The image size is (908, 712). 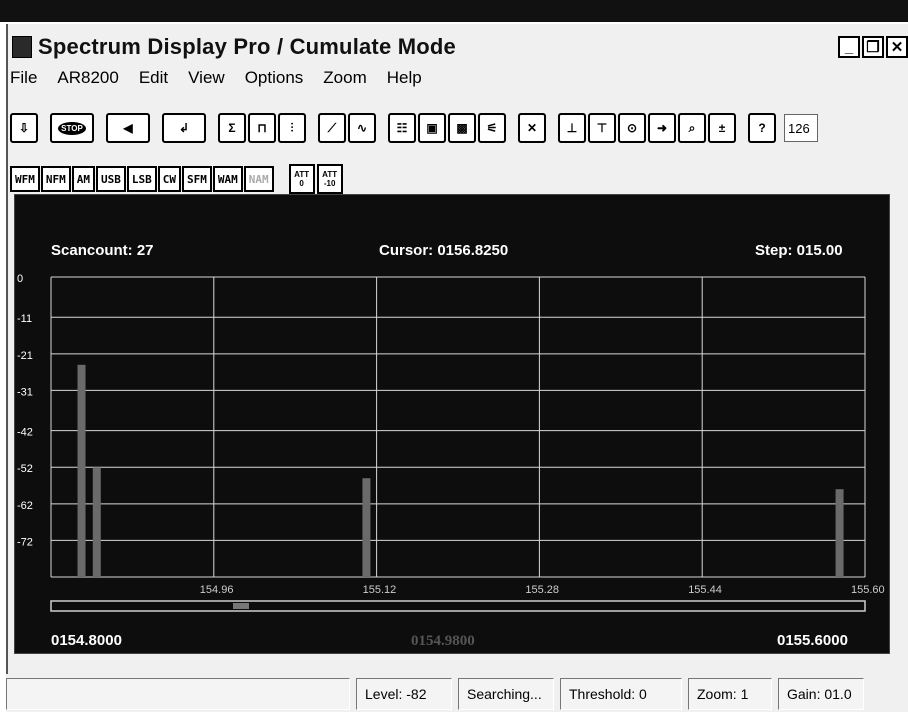 I want to click on att-10-bottom: -10, so click(x=329, y=183).